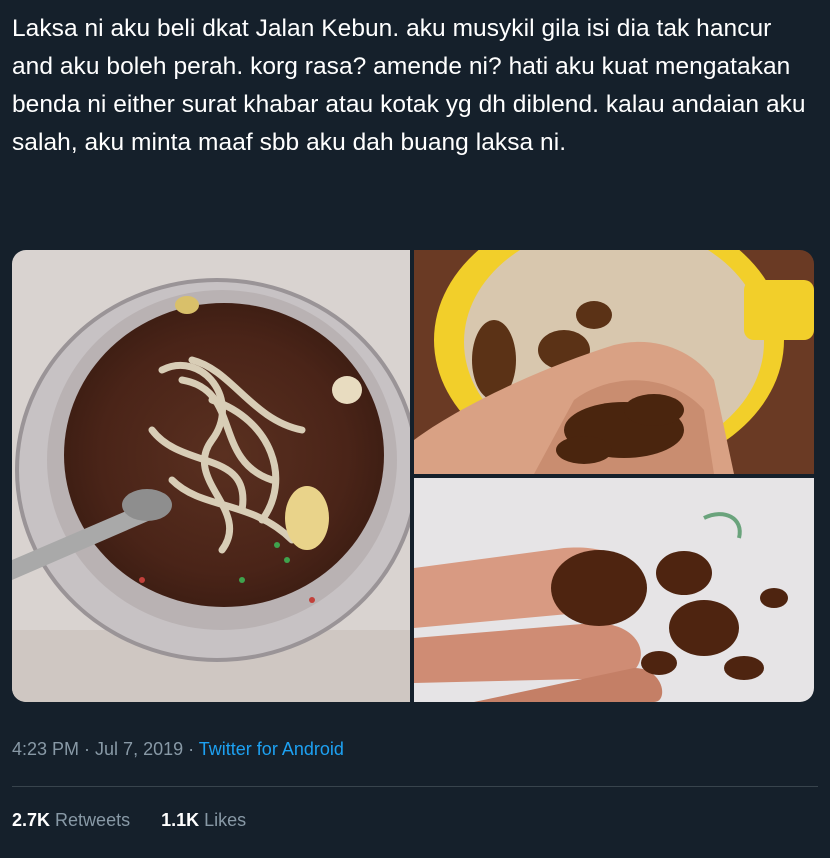  What do you see at coordinates (142, 820) in the screenshot?
I see `tweet-stats: 2.7K Retweets 1.1K Likes` at bounding box center [142, 820].